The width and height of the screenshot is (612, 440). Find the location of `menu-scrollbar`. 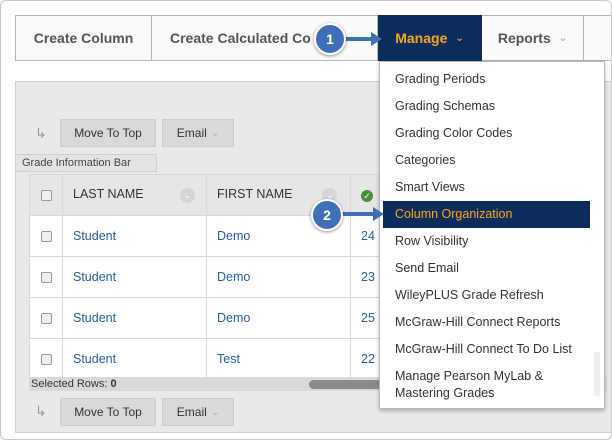

menu-scrollbar is located at coordinates (597, 374).